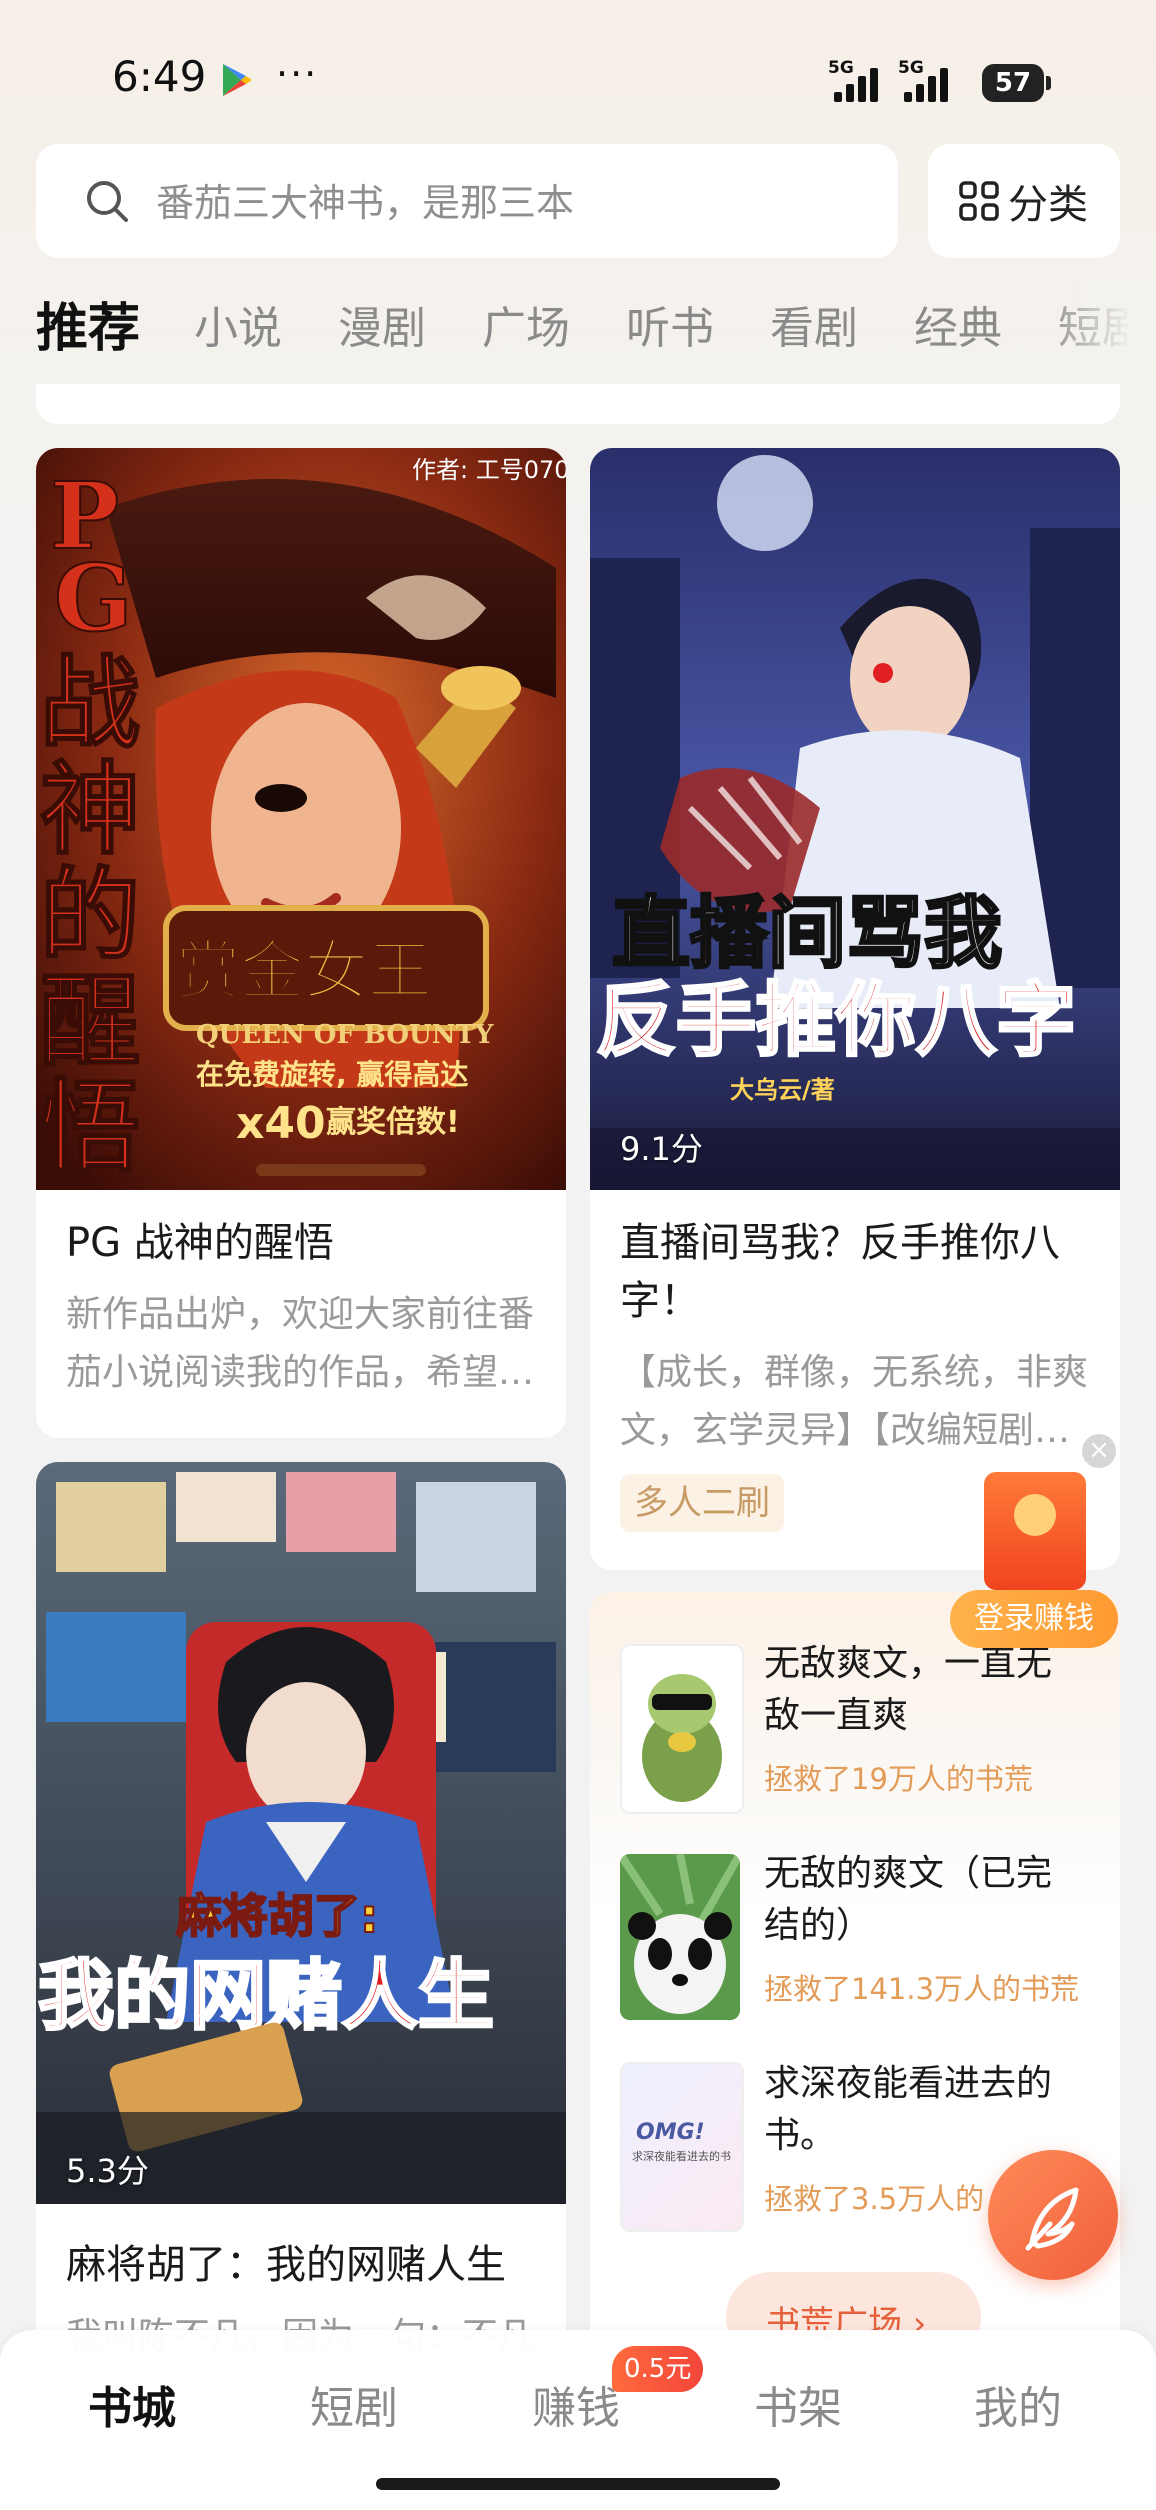  I want to click on cover-line1: 麻将胡了:, so click(277, 1916).